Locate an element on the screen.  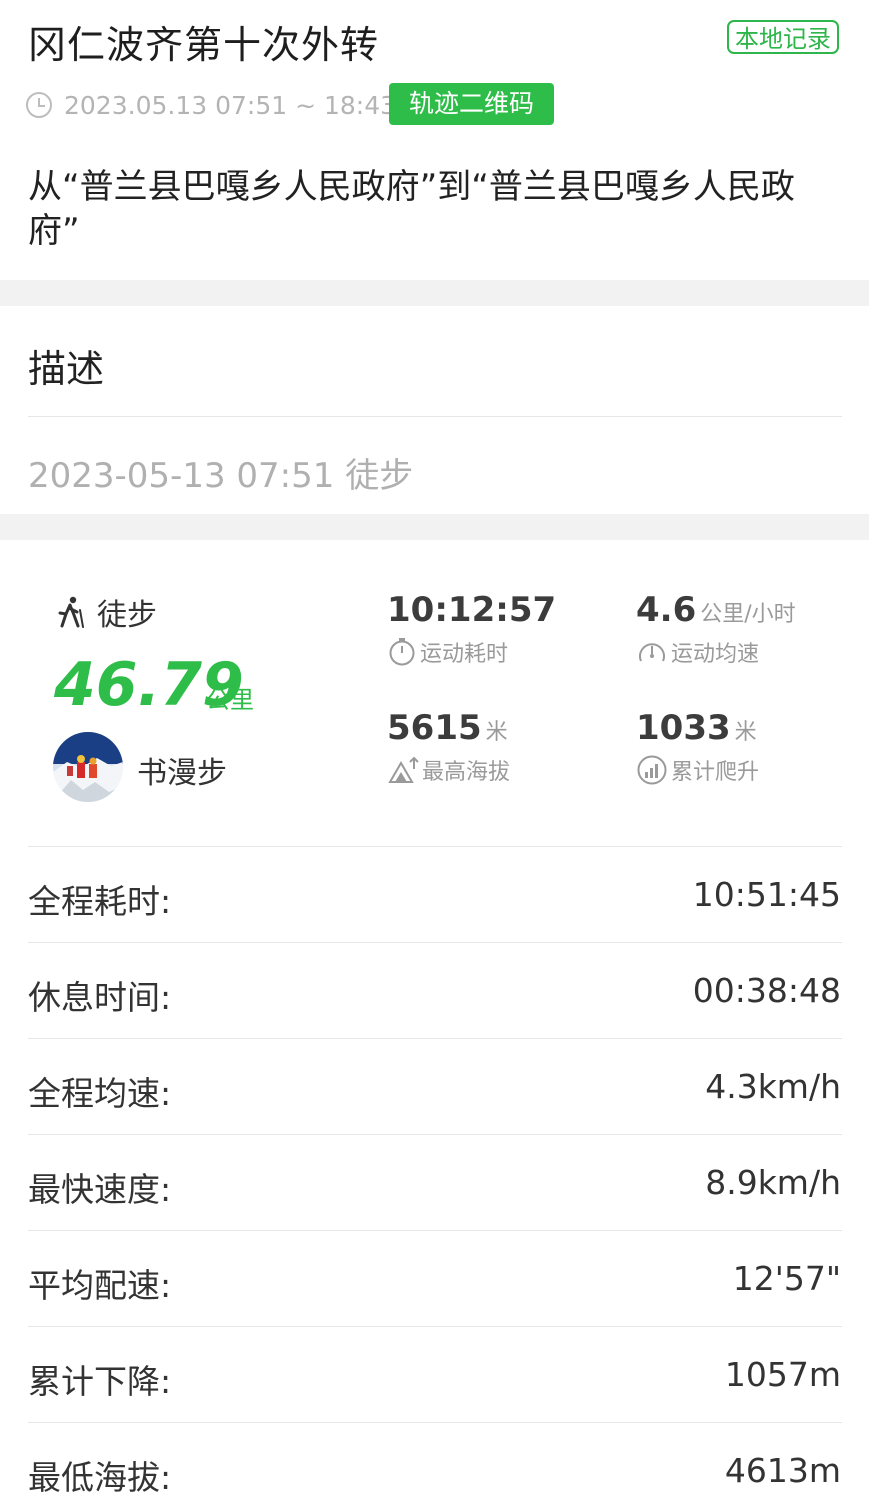
detail-label-total-descent: 累计下降: is located at coordinates (100, 1381).